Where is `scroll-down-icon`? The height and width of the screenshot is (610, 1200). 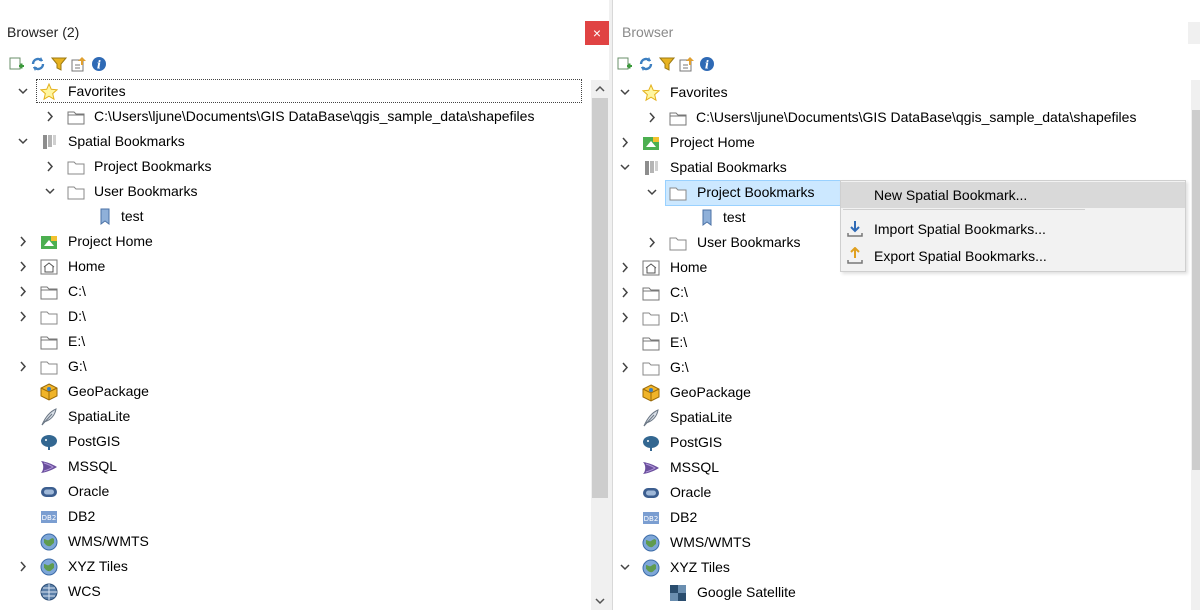
scroll-down-icon is located at coordinates (600, 601).